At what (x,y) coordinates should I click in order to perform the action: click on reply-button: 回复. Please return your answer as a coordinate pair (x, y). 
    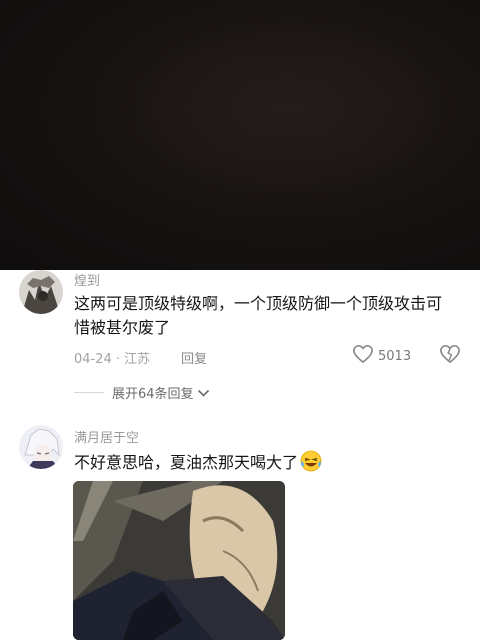
    Looking at the image, I should click on (194, 357).